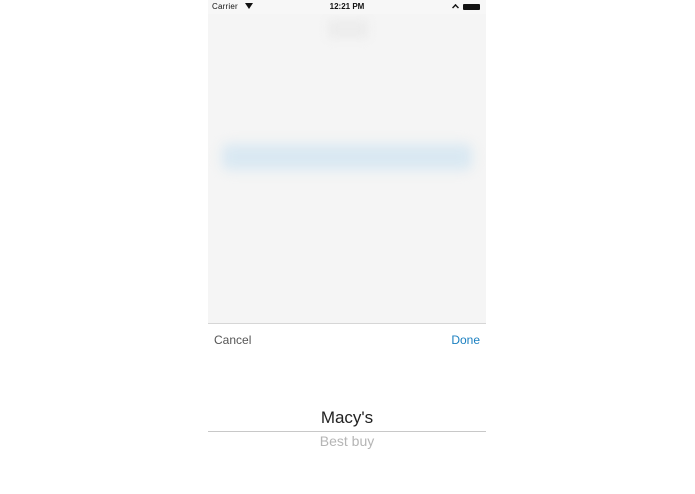  Describe the element at coordinates (465, 340) in the screenshot. I see `done-button: Done` at that location.